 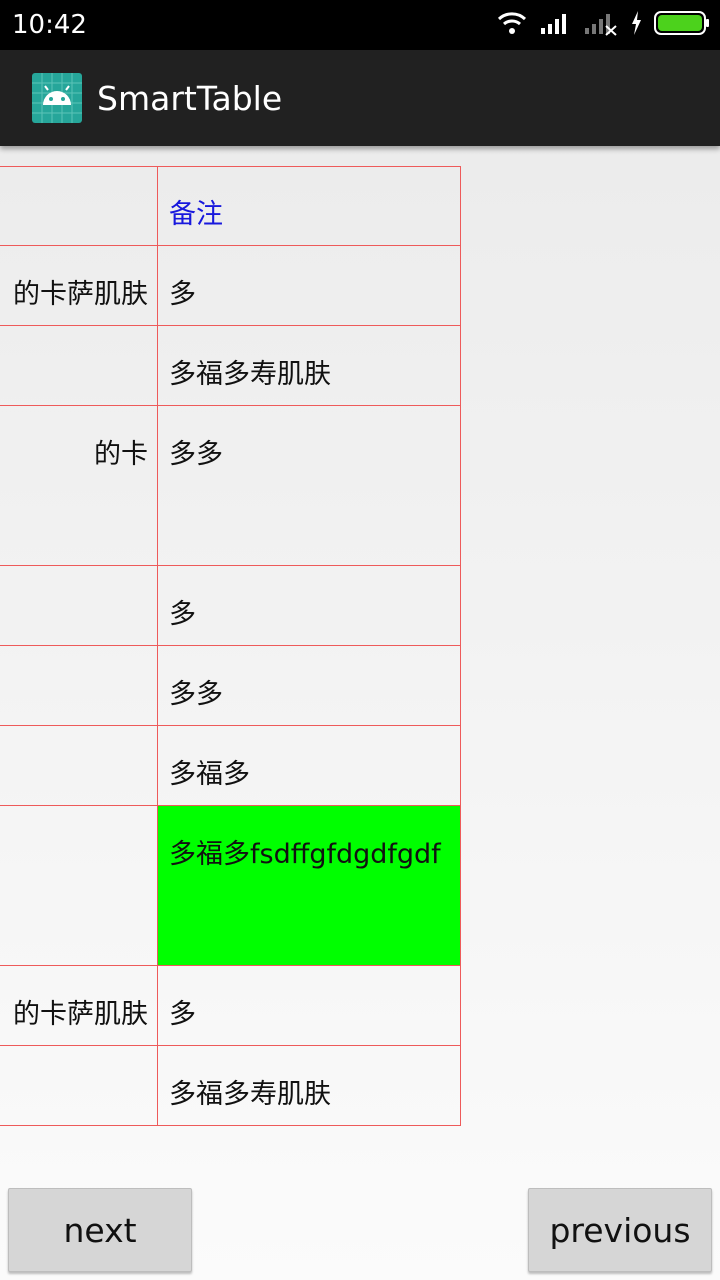 What do you see at coordinates (556, 25) in the screenshot?
I see `signal-icon` at bounding box center [556, 25].